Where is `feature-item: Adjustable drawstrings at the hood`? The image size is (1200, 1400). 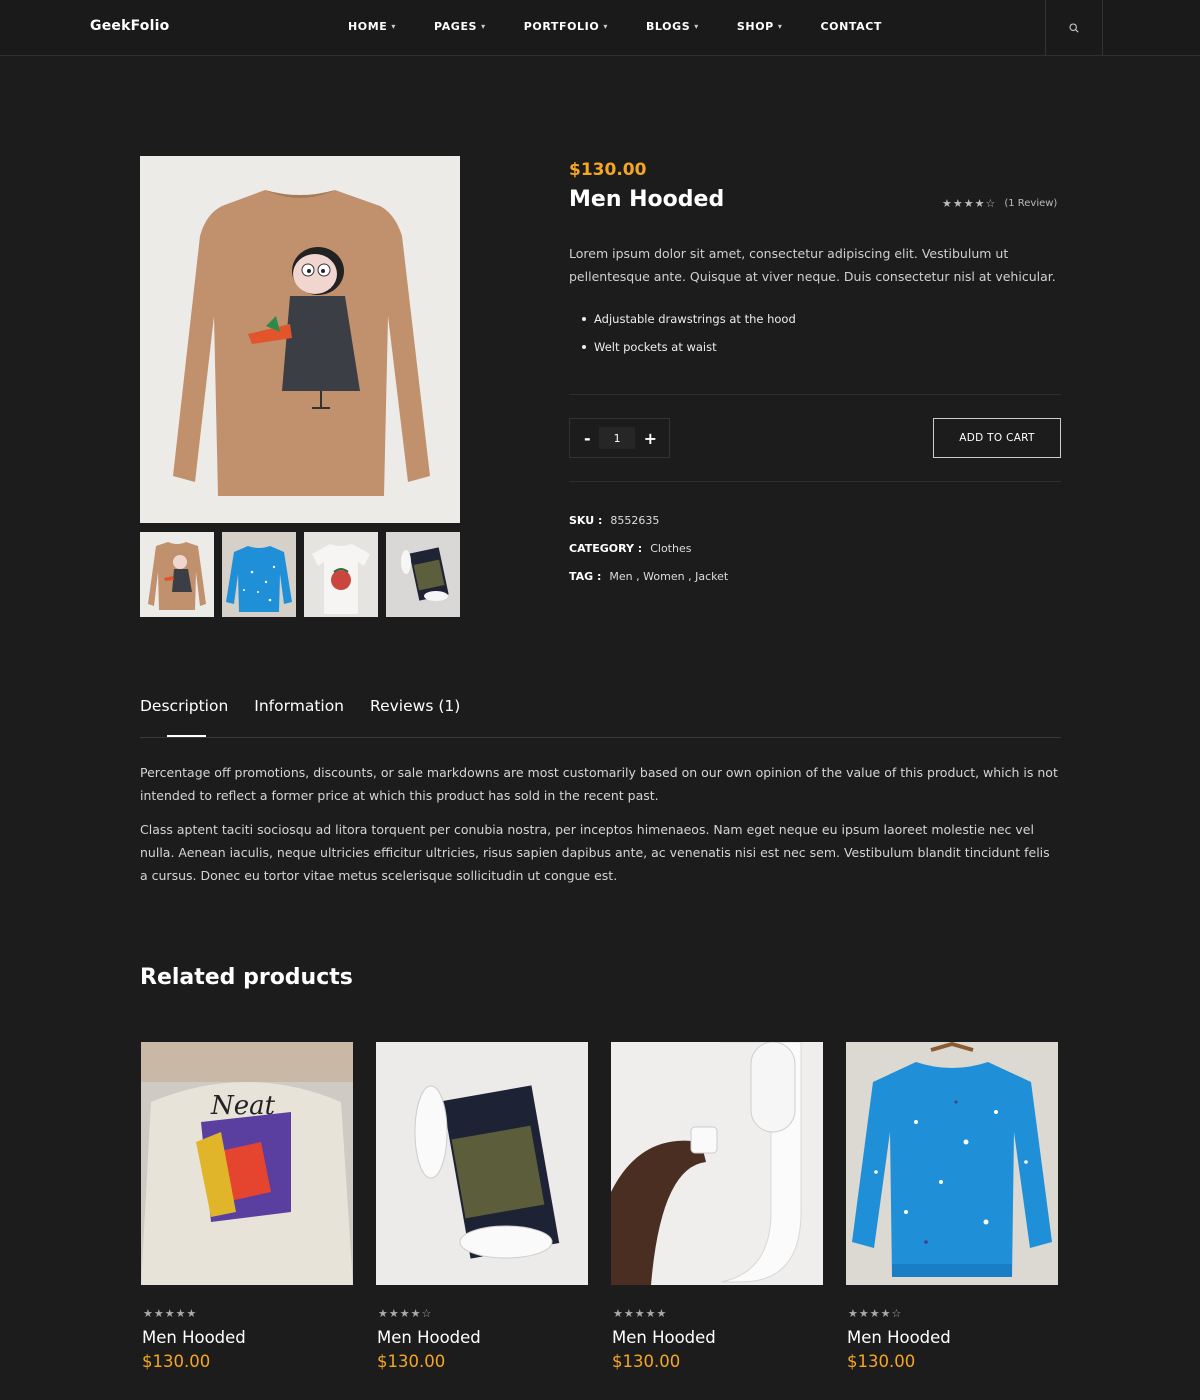 feature-item: Adjustable drawstrings at the hood is located at coordinates (682, 324).